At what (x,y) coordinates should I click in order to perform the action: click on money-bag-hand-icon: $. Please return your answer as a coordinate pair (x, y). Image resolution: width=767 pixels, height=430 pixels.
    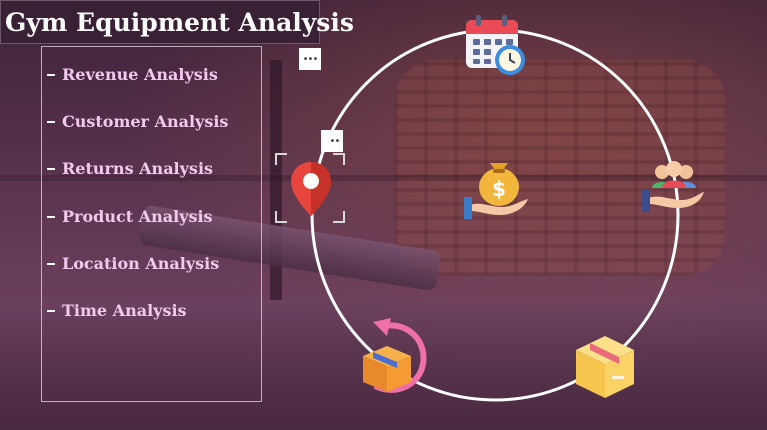
    Looking at the image, I should click on (496, 188).